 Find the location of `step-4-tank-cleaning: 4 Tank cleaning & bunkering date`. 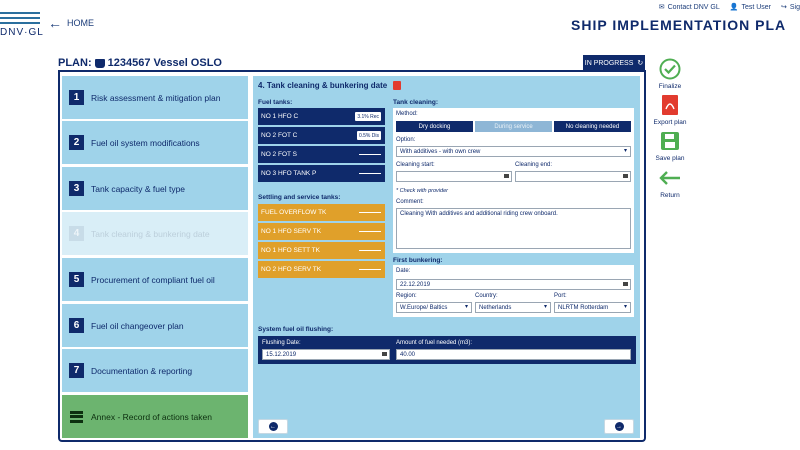

step-4-tank-cleaning: 4 Tank cleaning & bunkering date is located at coordinates (155, 233).